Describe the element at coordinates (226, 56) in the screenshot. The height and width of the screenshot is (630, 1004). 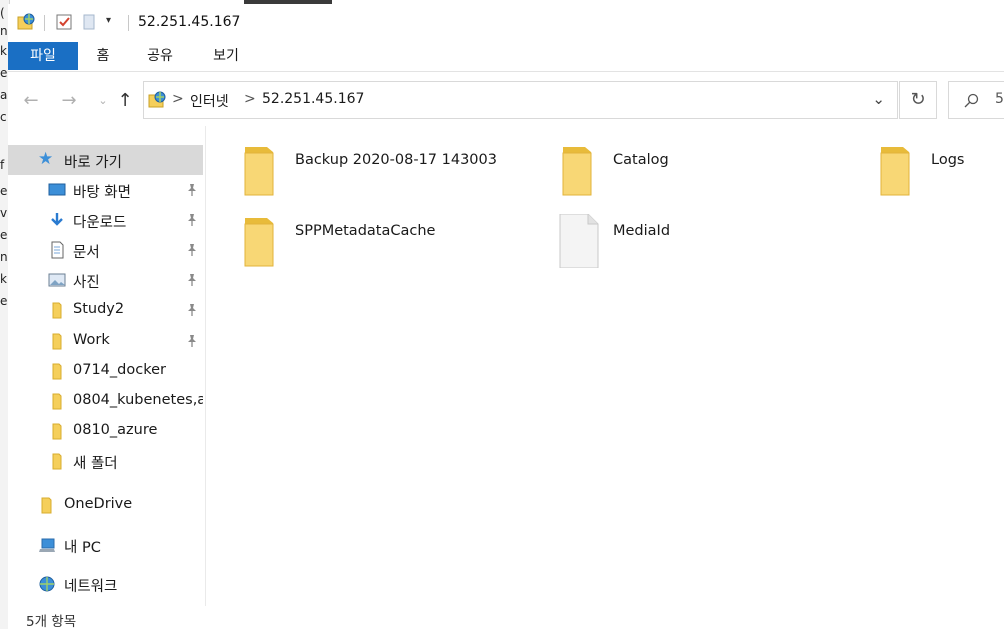
I see `tab-view: 보기` at that location.